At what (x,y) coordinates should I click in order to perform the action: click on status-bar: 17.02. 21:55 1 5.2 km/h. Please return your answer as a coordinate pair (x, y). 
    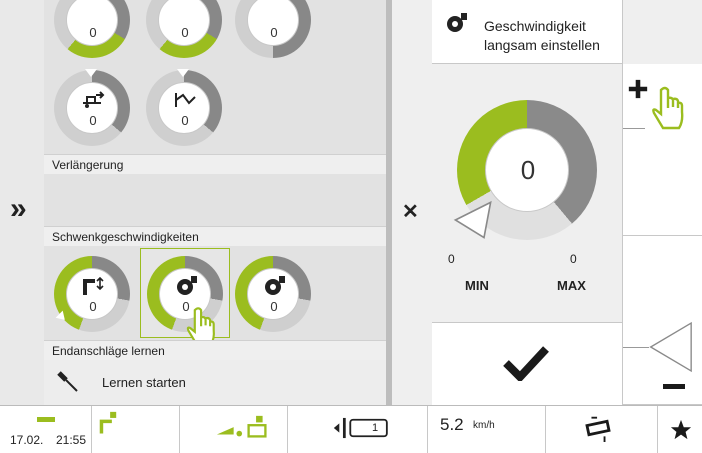
    Looking at the image, I should click on (351, 429).